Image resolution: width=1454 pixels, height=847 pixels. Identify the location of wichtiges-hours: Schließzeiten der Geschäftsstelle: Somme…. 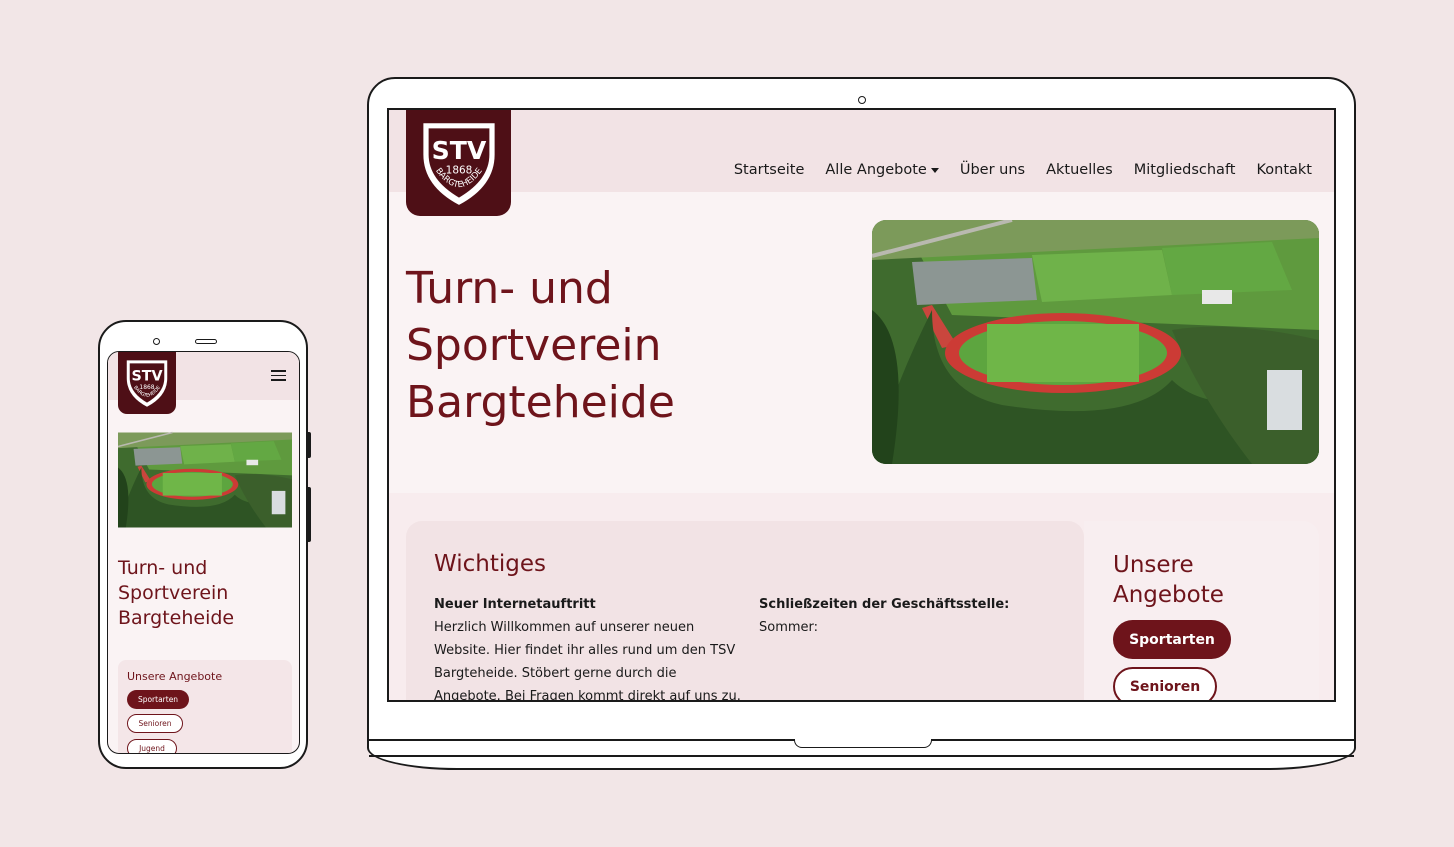
(909, 616).